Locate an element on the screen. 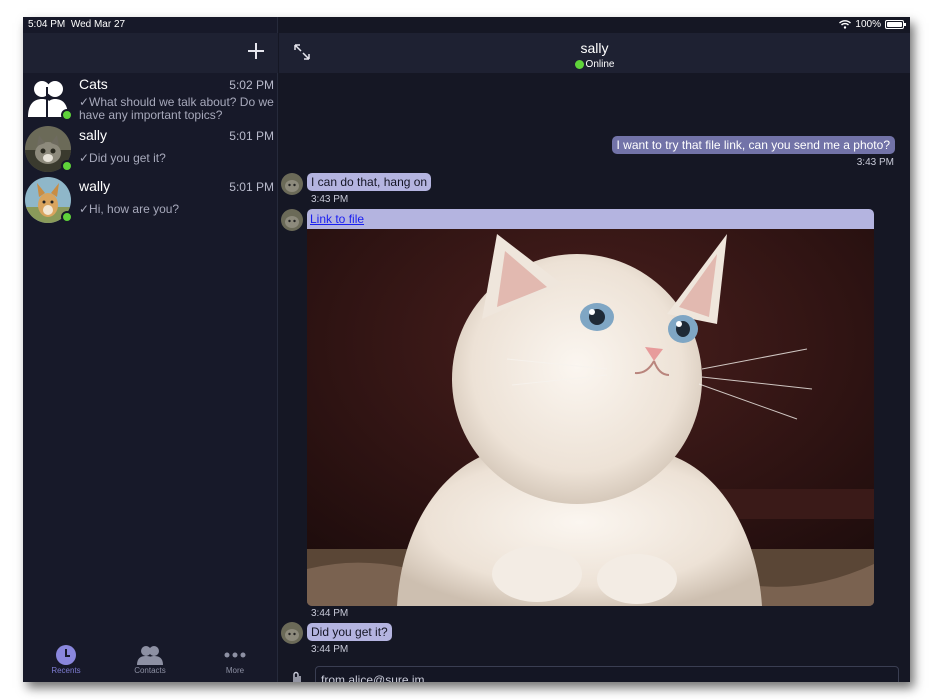 The height and width of the screenshot is (700, 933). status-right: 100% is located at coordinates (872, 24).